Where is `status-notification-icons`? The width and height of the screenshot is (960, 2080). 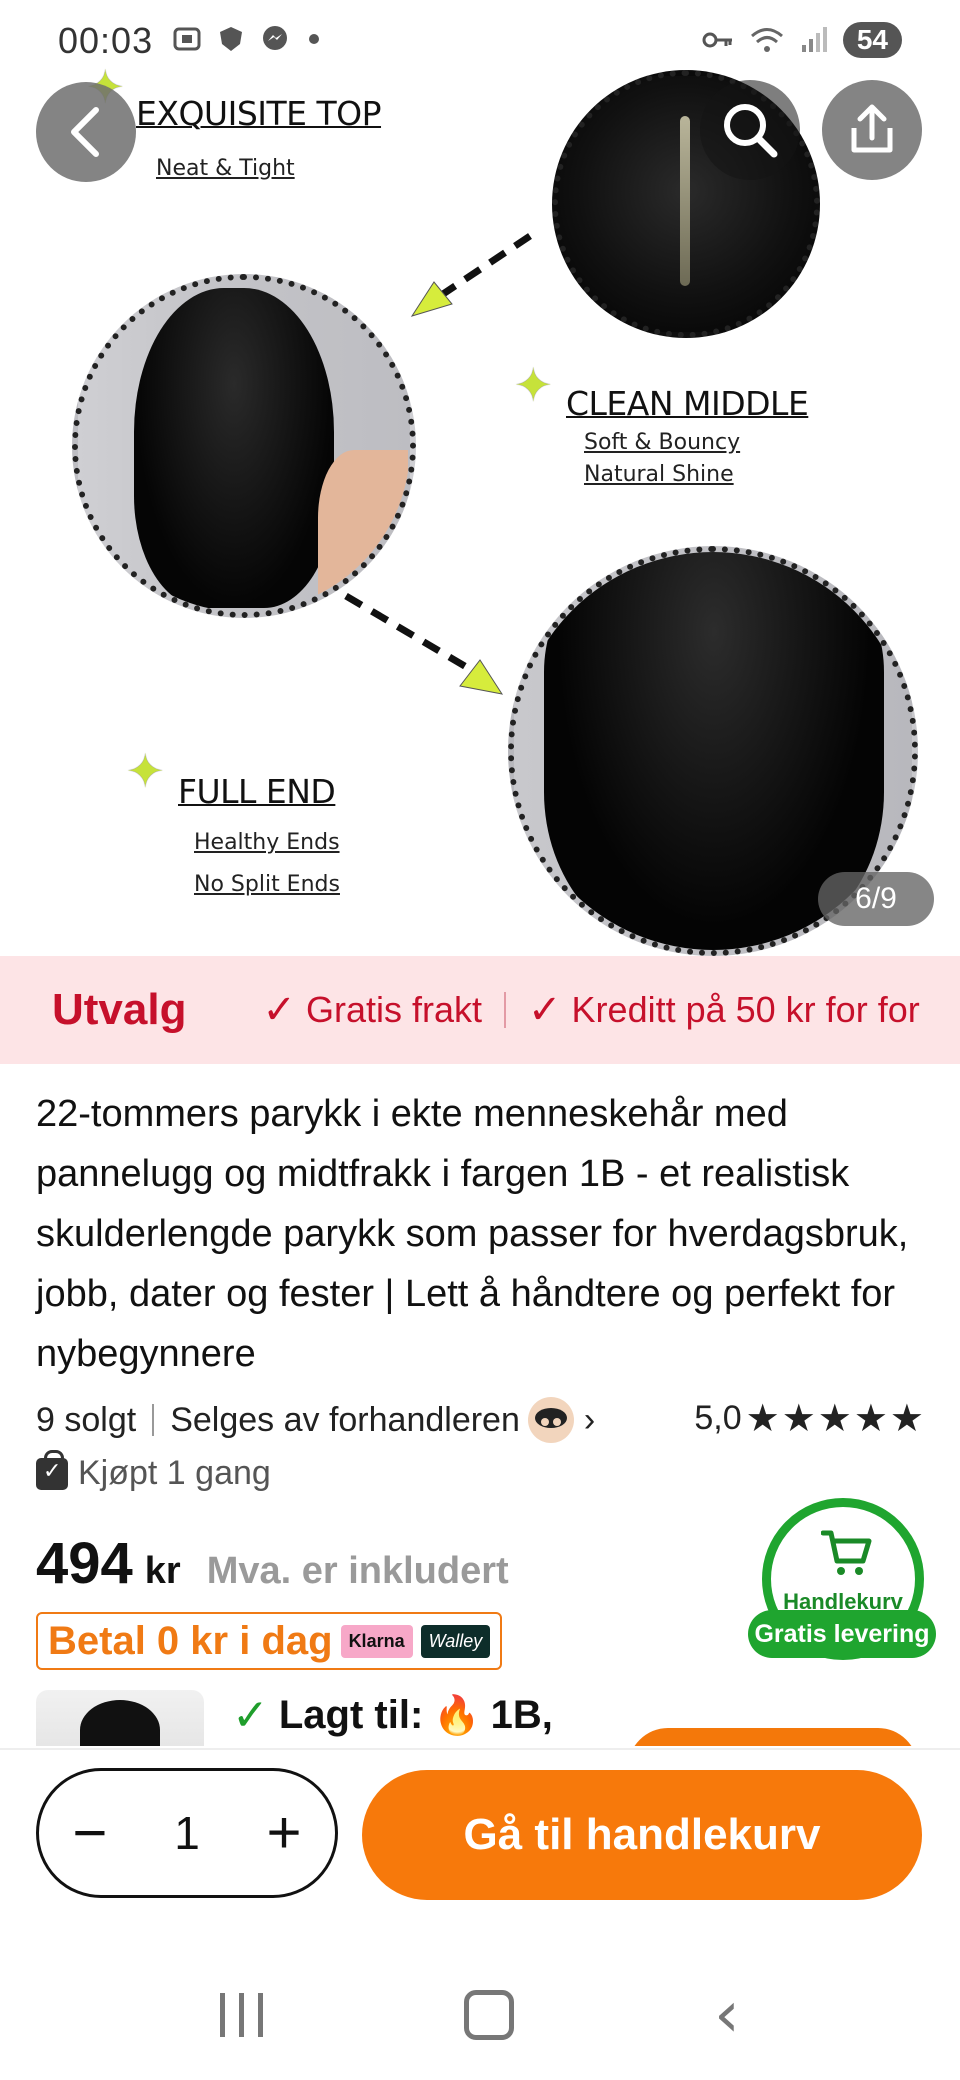 status-notification-icons is located at coordinates (248, 39).